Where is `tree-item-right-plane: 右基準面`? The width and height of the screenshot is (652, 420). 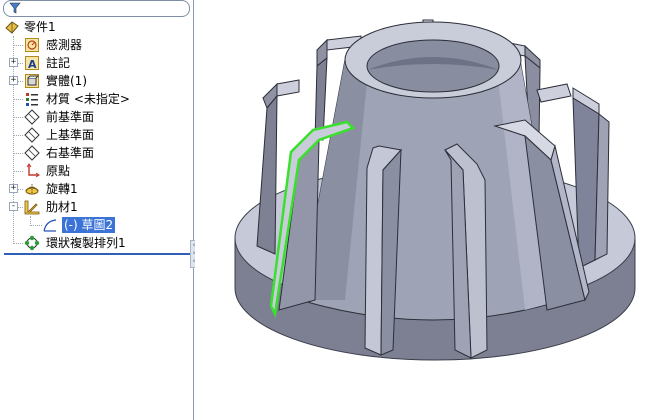 tree-item-right-plane: 右基準面 is located at coordinates (97, 153).